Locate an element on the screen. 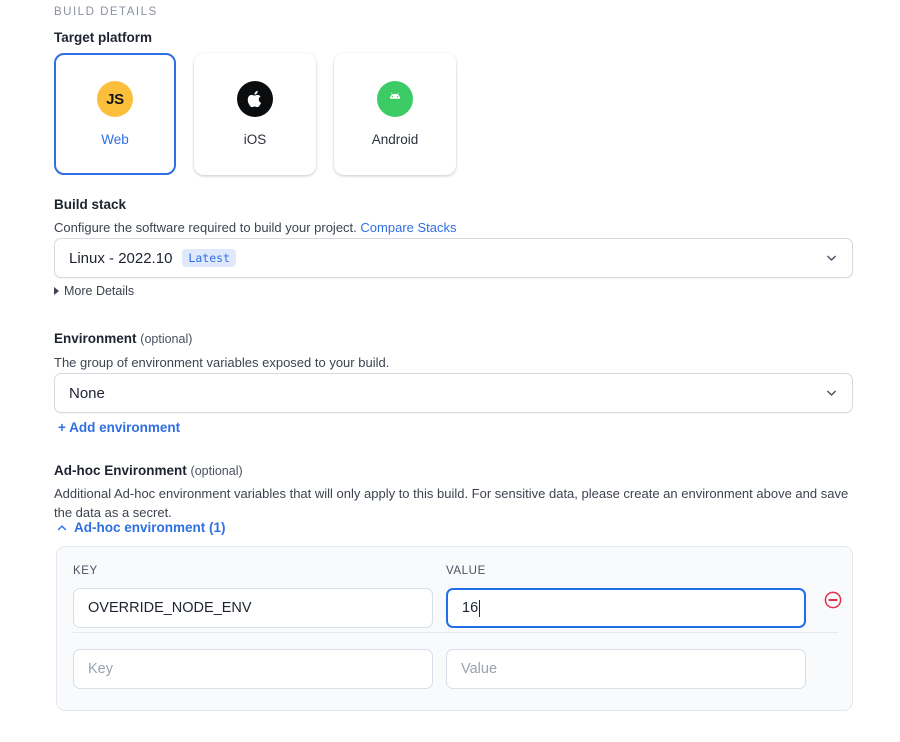 This screenshot has height=742, width=900. triangle-right-icon is located at coordinates (56, 291).